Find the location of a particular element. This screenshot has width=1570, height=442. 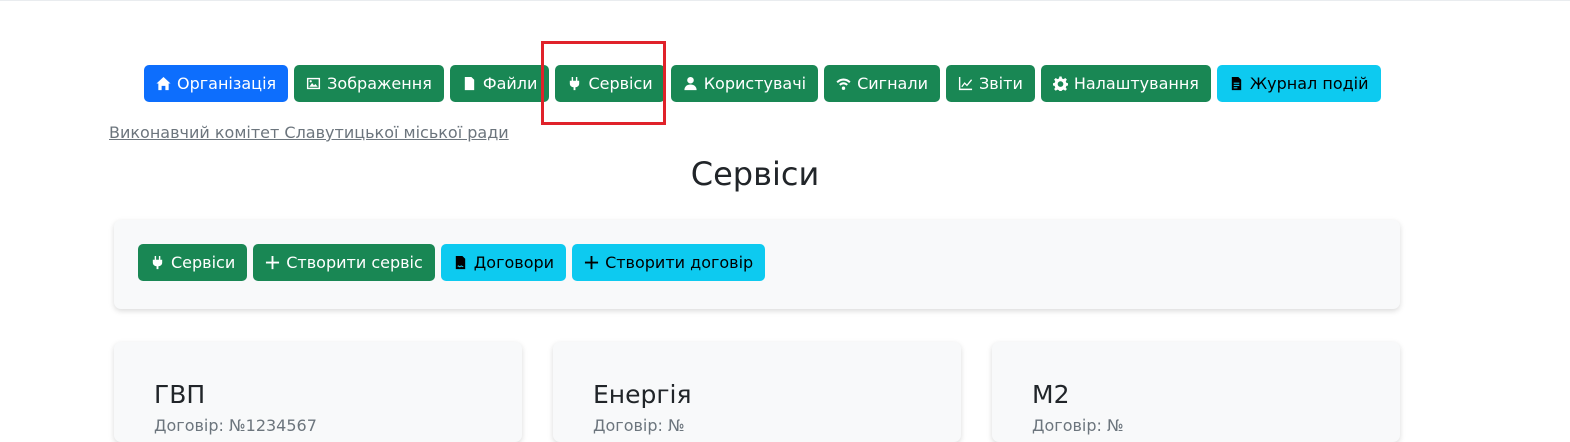

nav-label: Файли is located at coordinates (510, 83).